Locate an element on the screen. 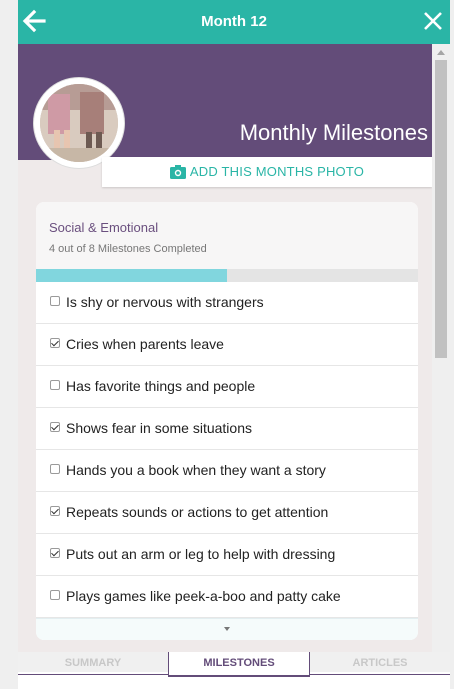  progress-fill is located at coordinates (131, 275).